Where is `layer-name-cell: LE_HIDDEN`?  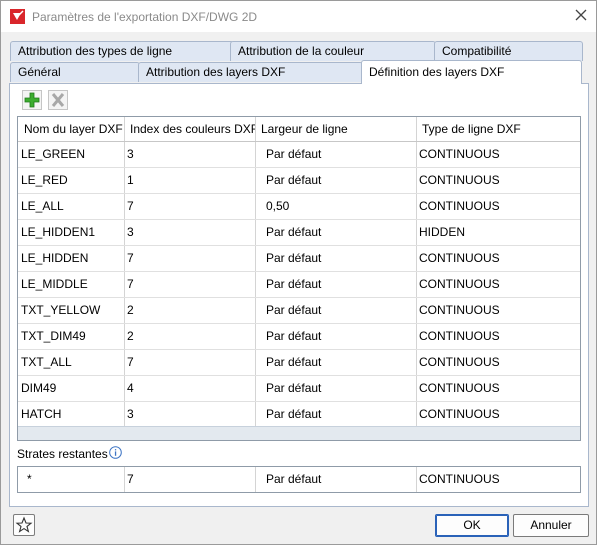 layer-name-cell: LE_HIDDEN is located at coordinates (71, 258).